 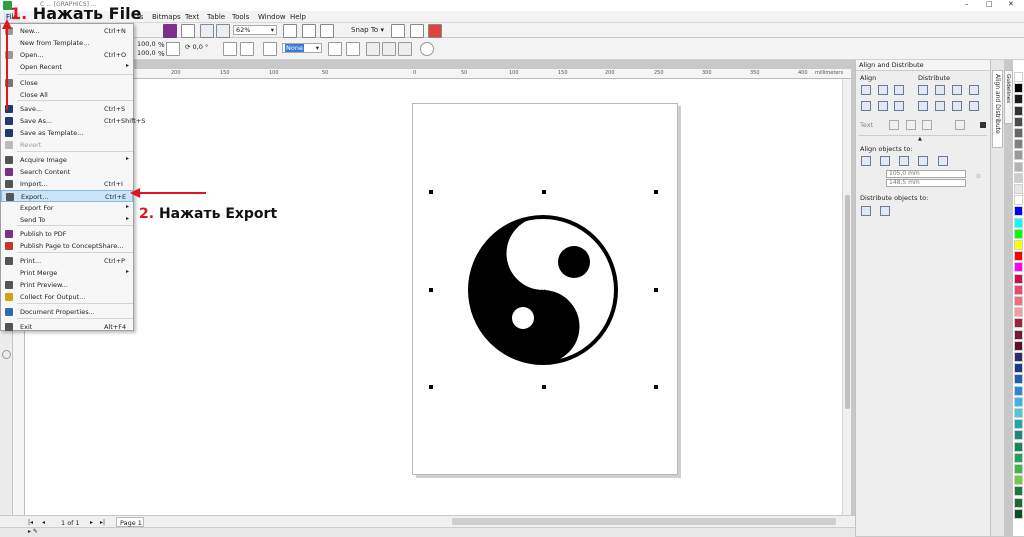 What do you see at coordinates (30, 522) in the screenshot?
I see `first-page-button: |◂` at bounding box center [30, 522].